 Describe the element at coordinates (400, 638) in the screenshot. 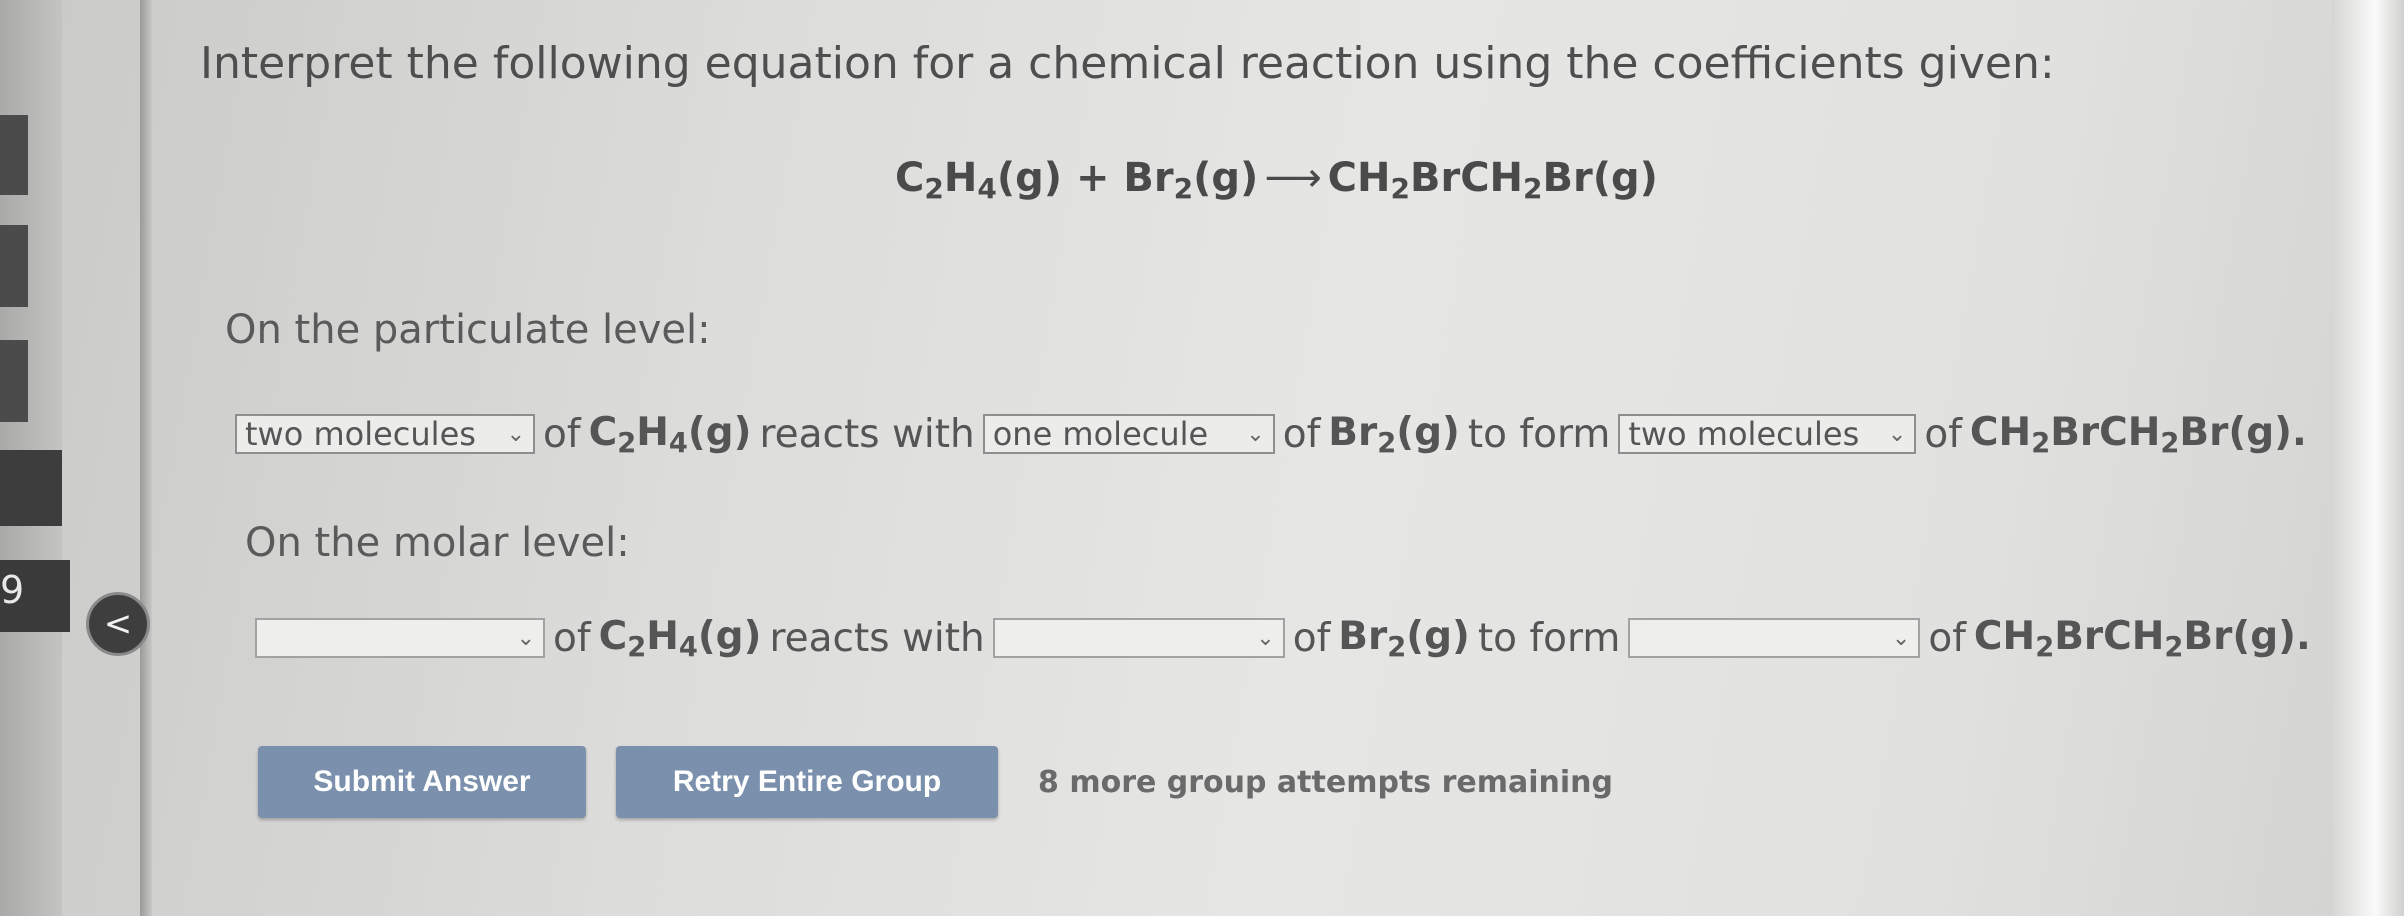

I see `molar-reactant1-select: ⌄` at that location.